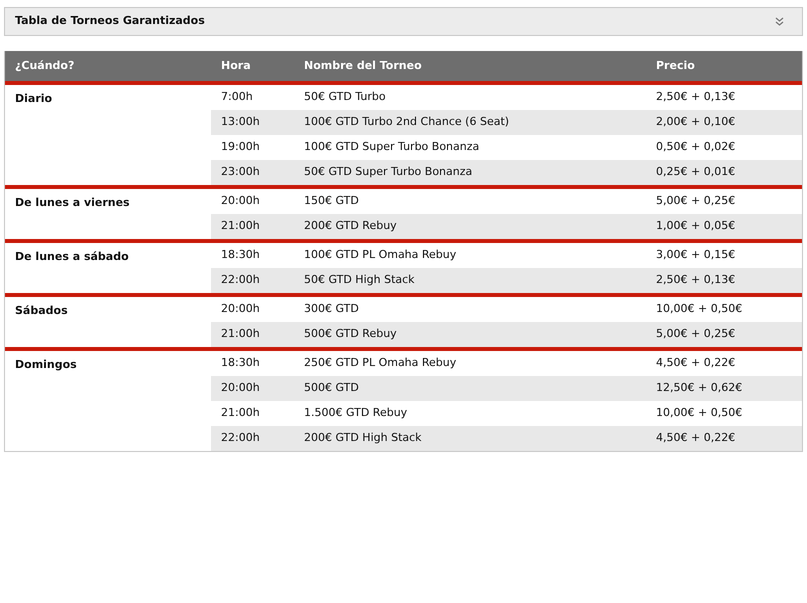 The height and width of the screenshot is (603, 807). What do you see at coordinates (359, 280) in the screenshot?
I see `tournament-name-cell-text: 50€ GTD High Stack` at bounding box center [359, 280].